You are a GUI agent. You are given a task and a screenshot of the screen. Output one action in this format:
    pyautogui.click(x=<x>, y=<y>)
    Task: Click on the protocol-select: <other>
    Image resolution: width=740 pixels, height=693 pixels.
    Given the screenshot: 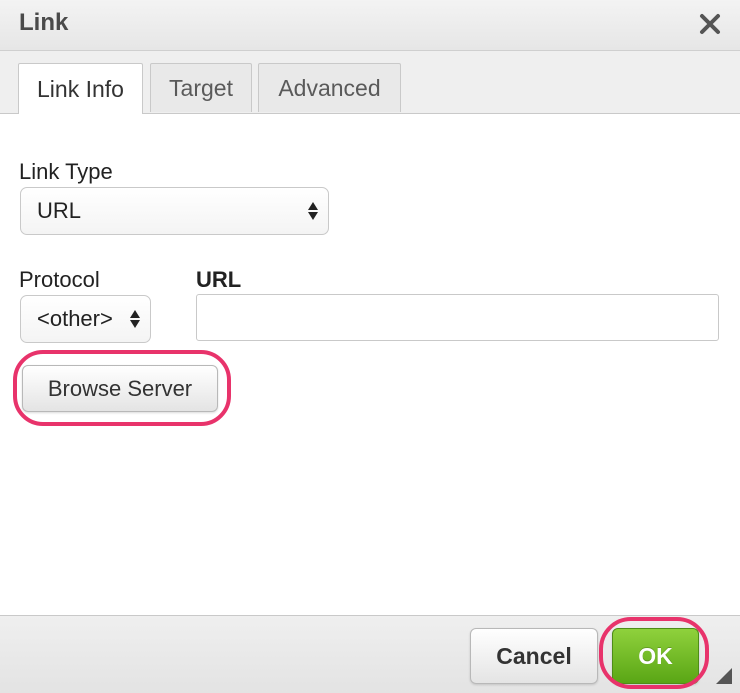 What is the action you would take?
    pyautogui.click(x=85, y=319)
    